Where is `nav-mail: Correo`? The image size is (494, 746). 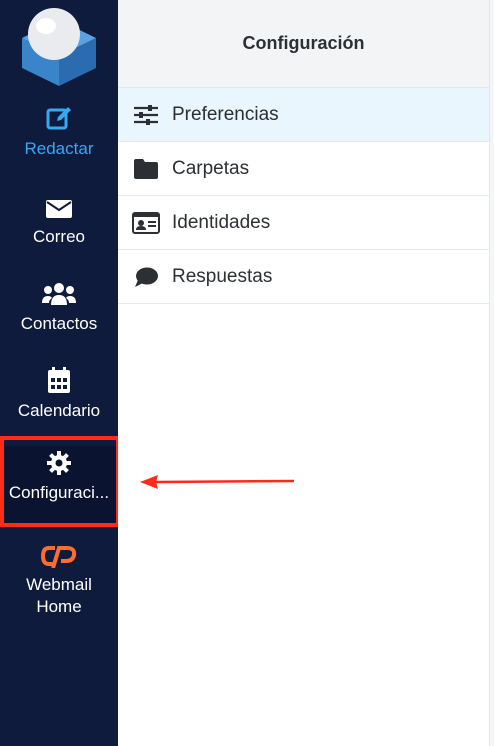 nav-mail: Correo is located at coordinates (59, 232).